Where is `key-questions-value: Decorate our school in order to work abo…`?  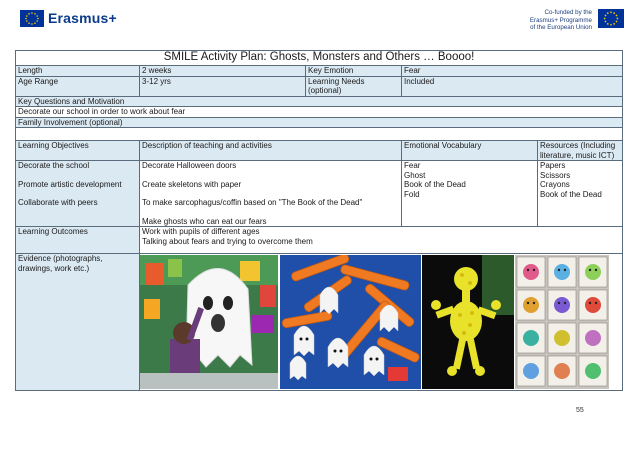
key-questions-value: Decorate our school in order to work abo… is located at coordinates (319, 112).